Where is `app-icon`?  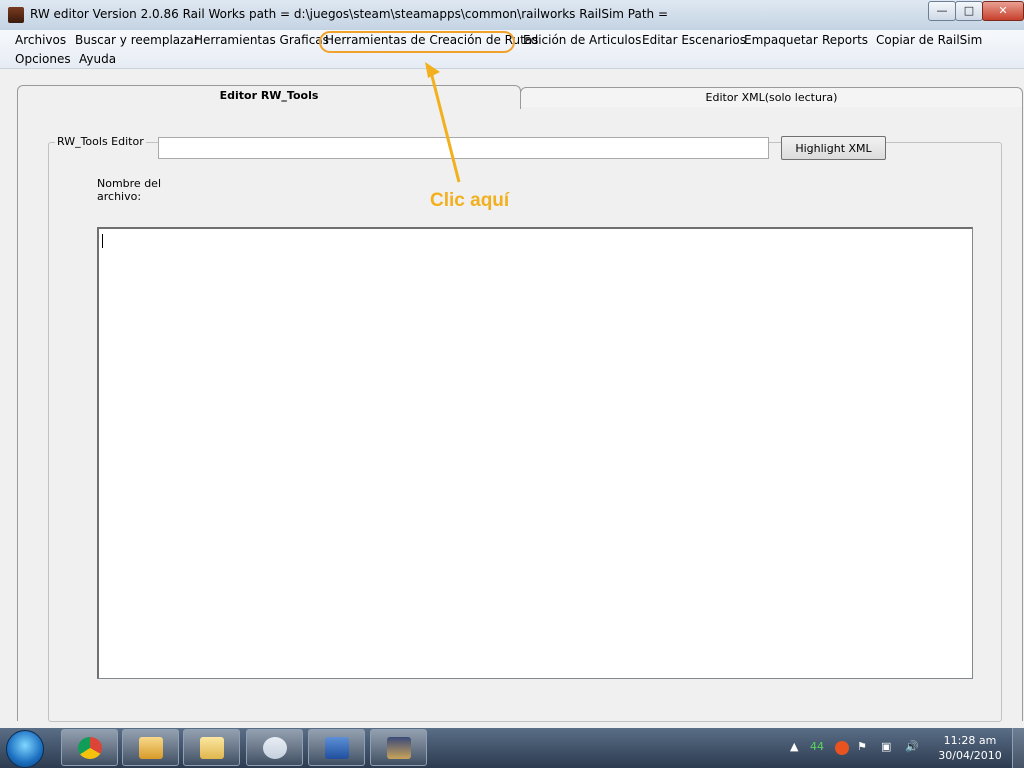 app-icon is located at coordinates (16, 15).